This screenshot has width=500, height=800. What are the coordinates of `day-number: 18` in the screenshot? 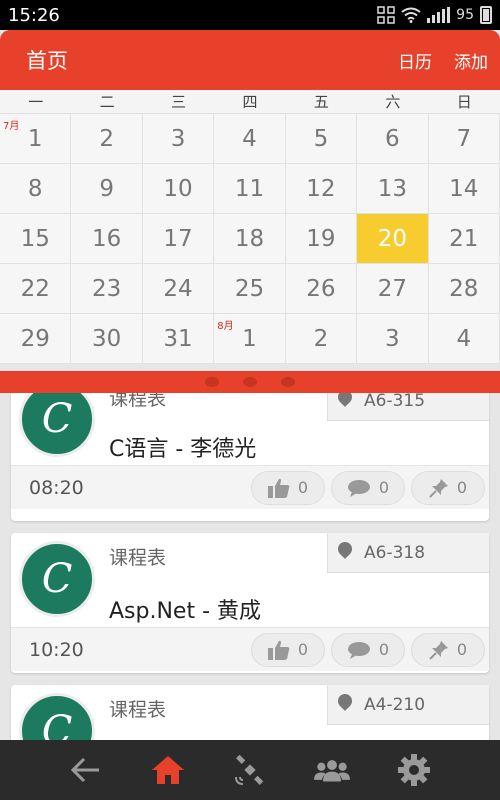 It's located at (249, 238).